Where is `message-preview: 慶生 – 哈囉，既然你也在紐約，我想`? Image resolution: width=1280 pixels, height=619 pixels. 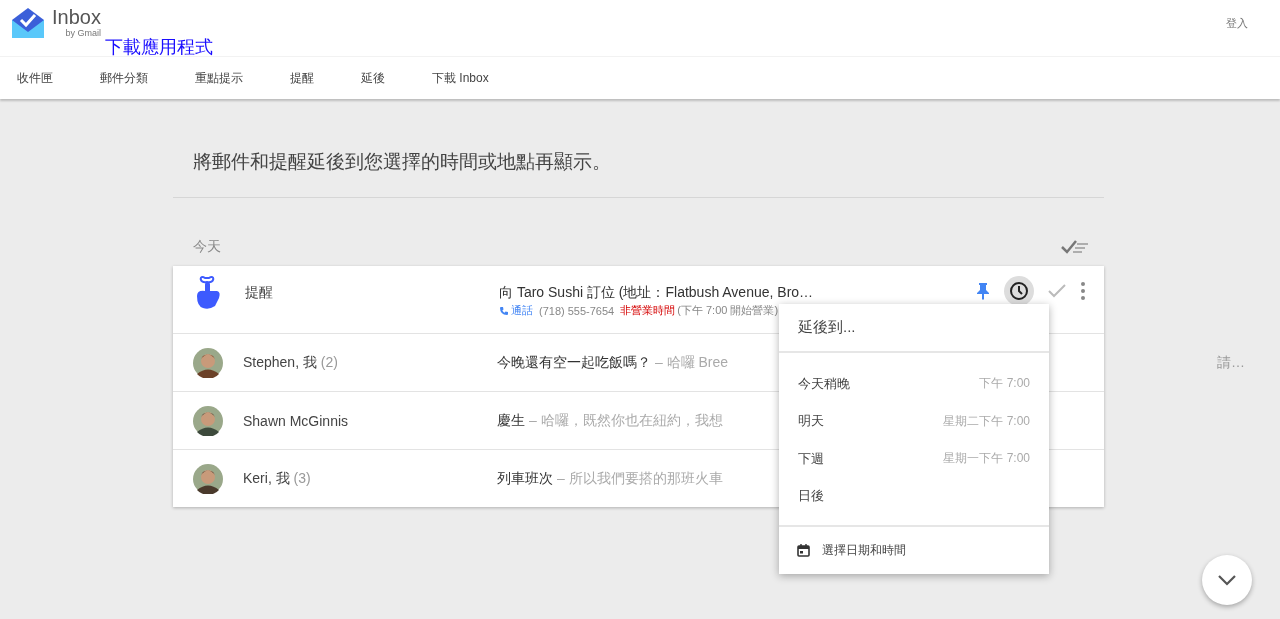
message-preview: 慶生 – 哈囉，既然你也在紐約，我想 is located at coordinates (610, 420).